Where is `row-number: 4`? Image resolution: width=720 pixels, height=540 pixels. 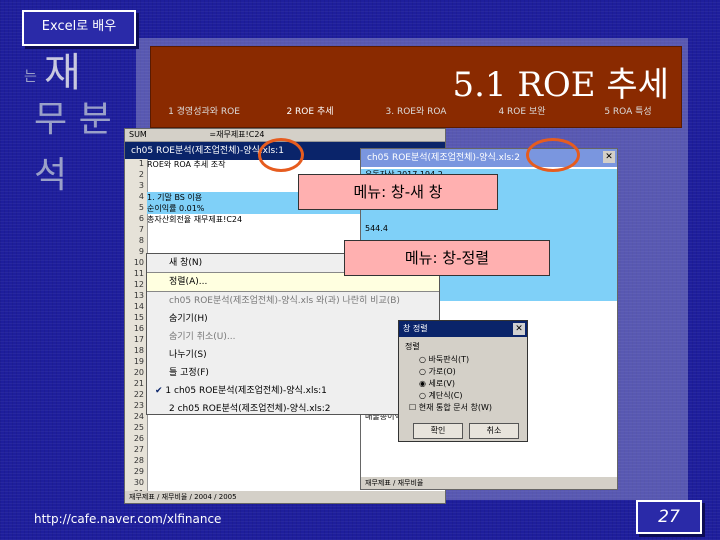 row-number: 4 is located at coordinates (141, 196).